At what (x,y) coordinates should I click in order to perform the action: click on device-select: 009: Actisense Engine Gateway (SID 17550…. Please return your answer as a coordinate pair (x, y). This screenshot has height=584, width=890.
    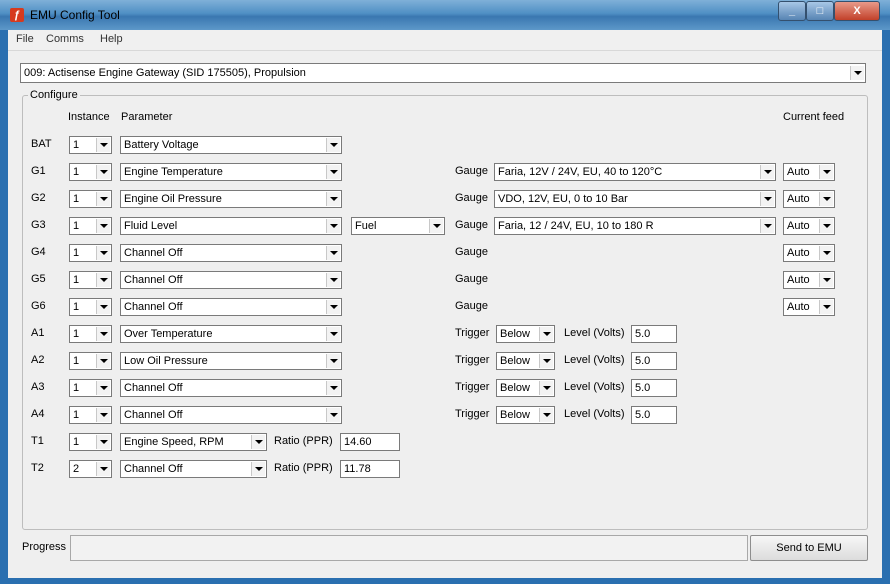
    Looking at the image, I should click on (443, 73).